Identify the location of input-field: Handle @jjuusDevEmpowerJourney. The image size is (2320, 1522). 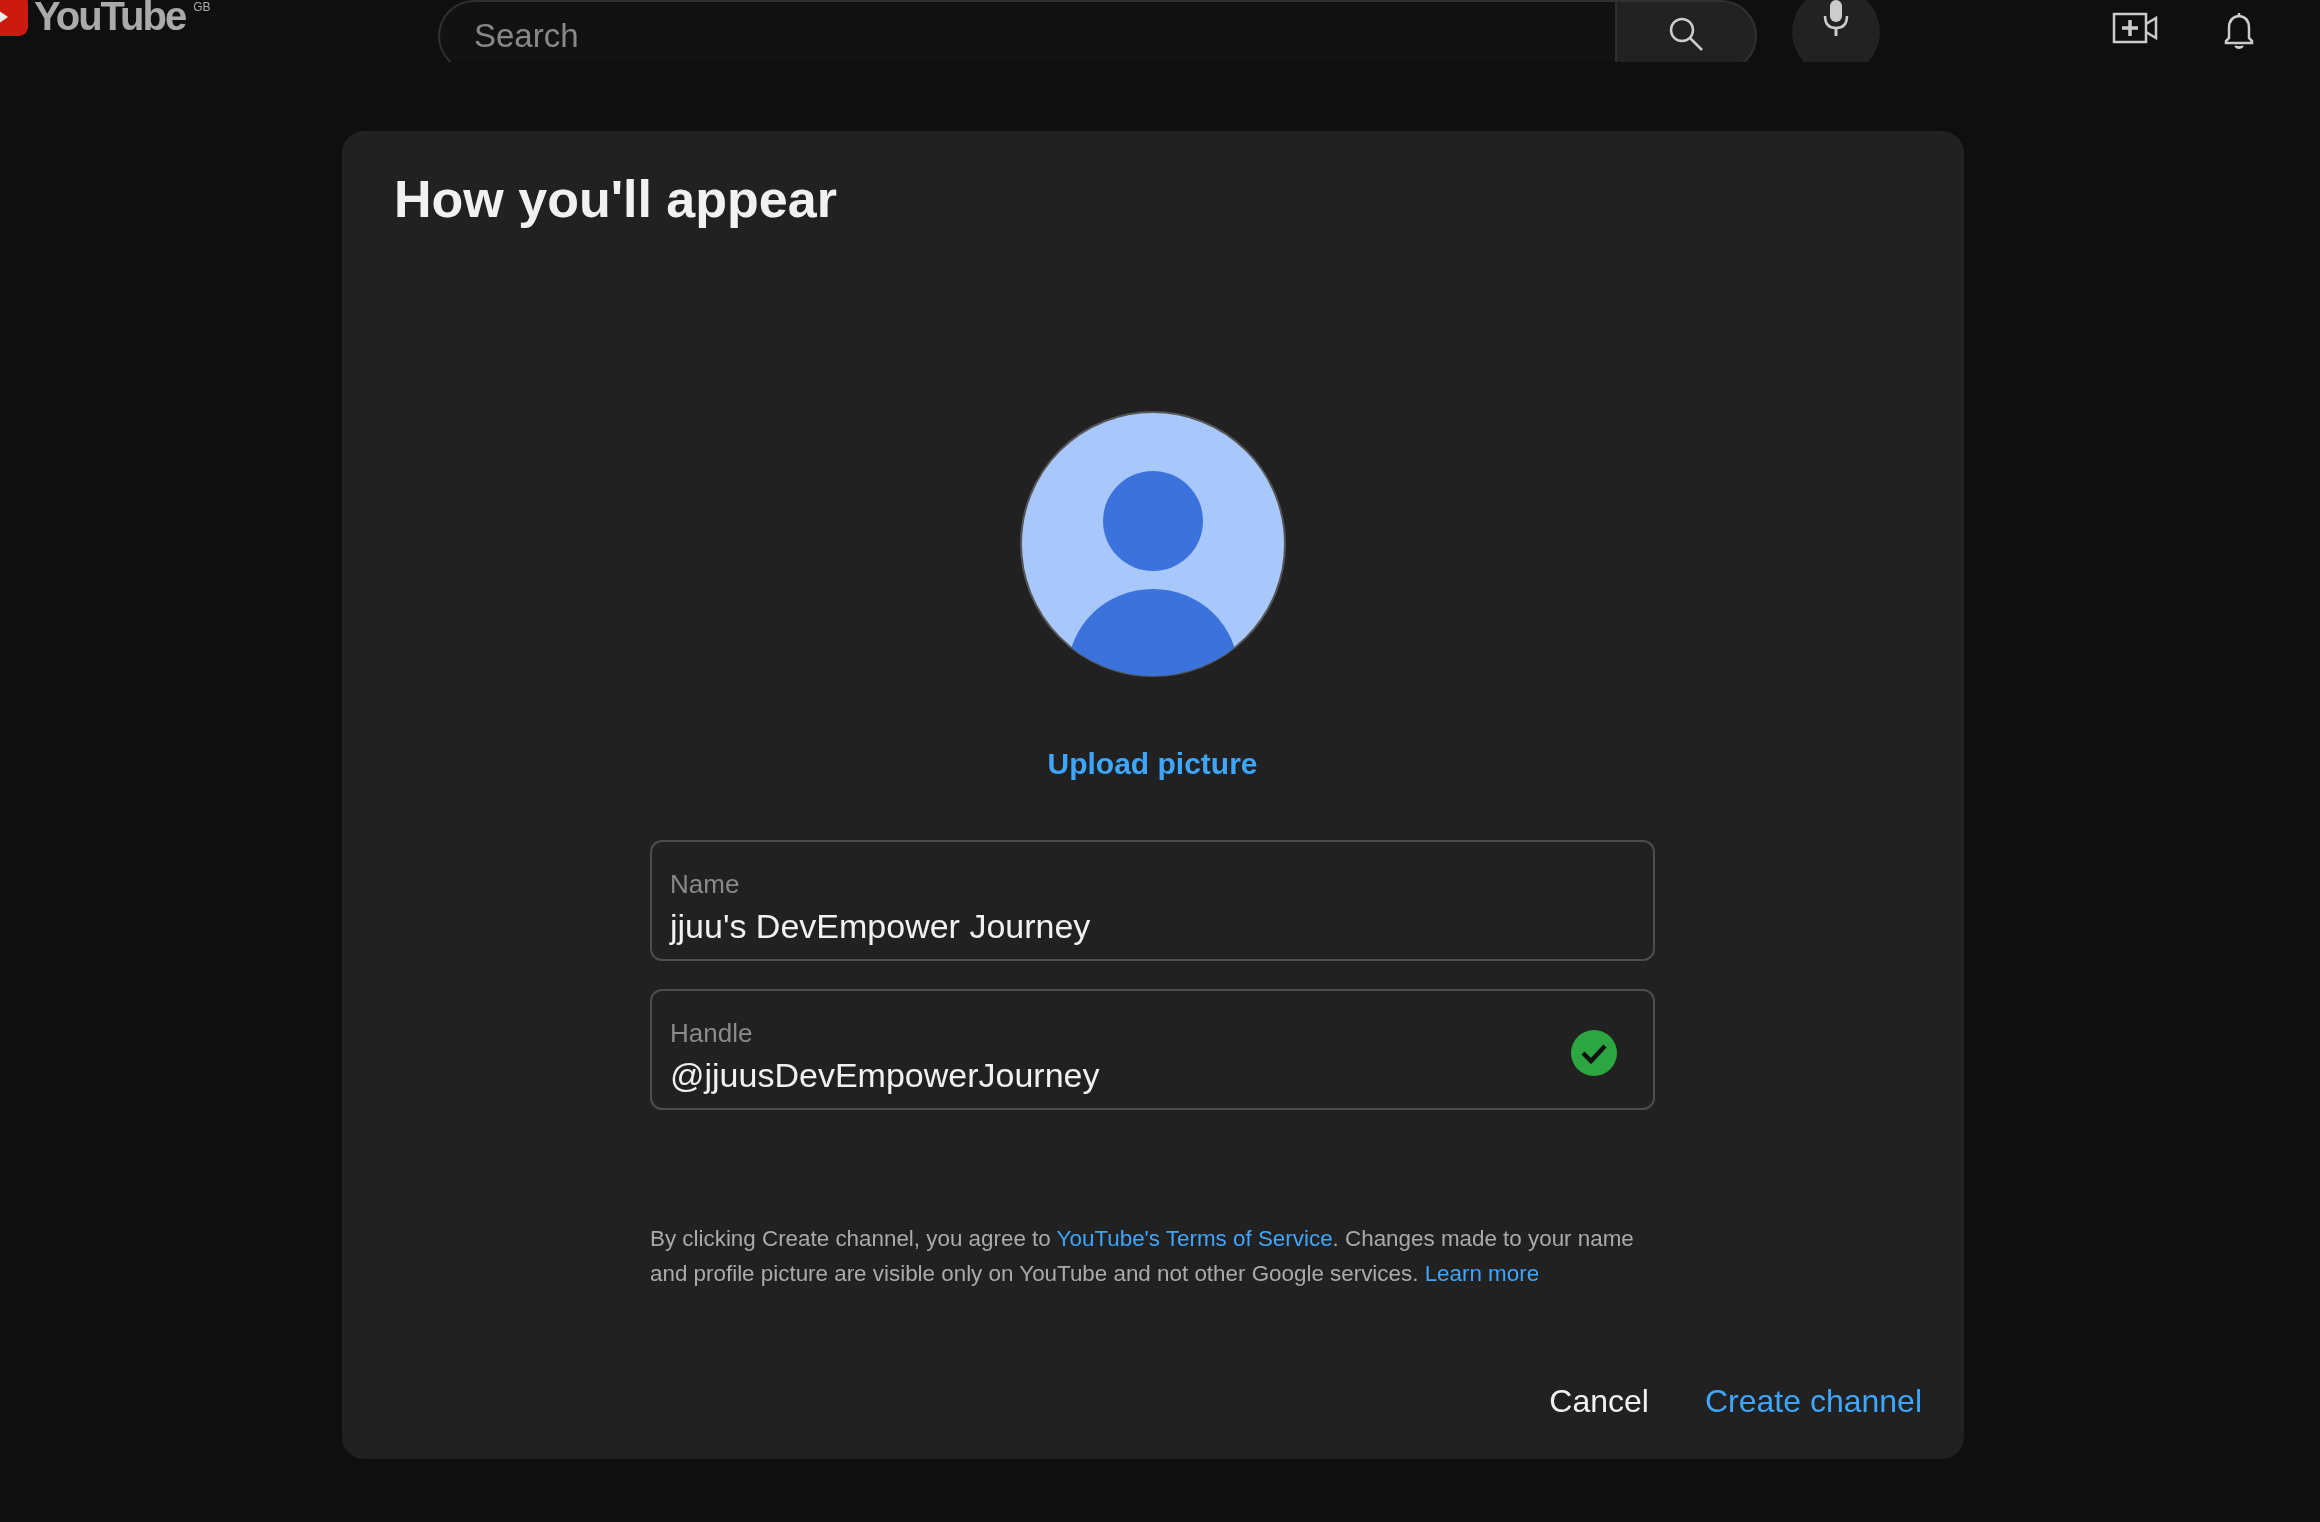
(1152, 1049).